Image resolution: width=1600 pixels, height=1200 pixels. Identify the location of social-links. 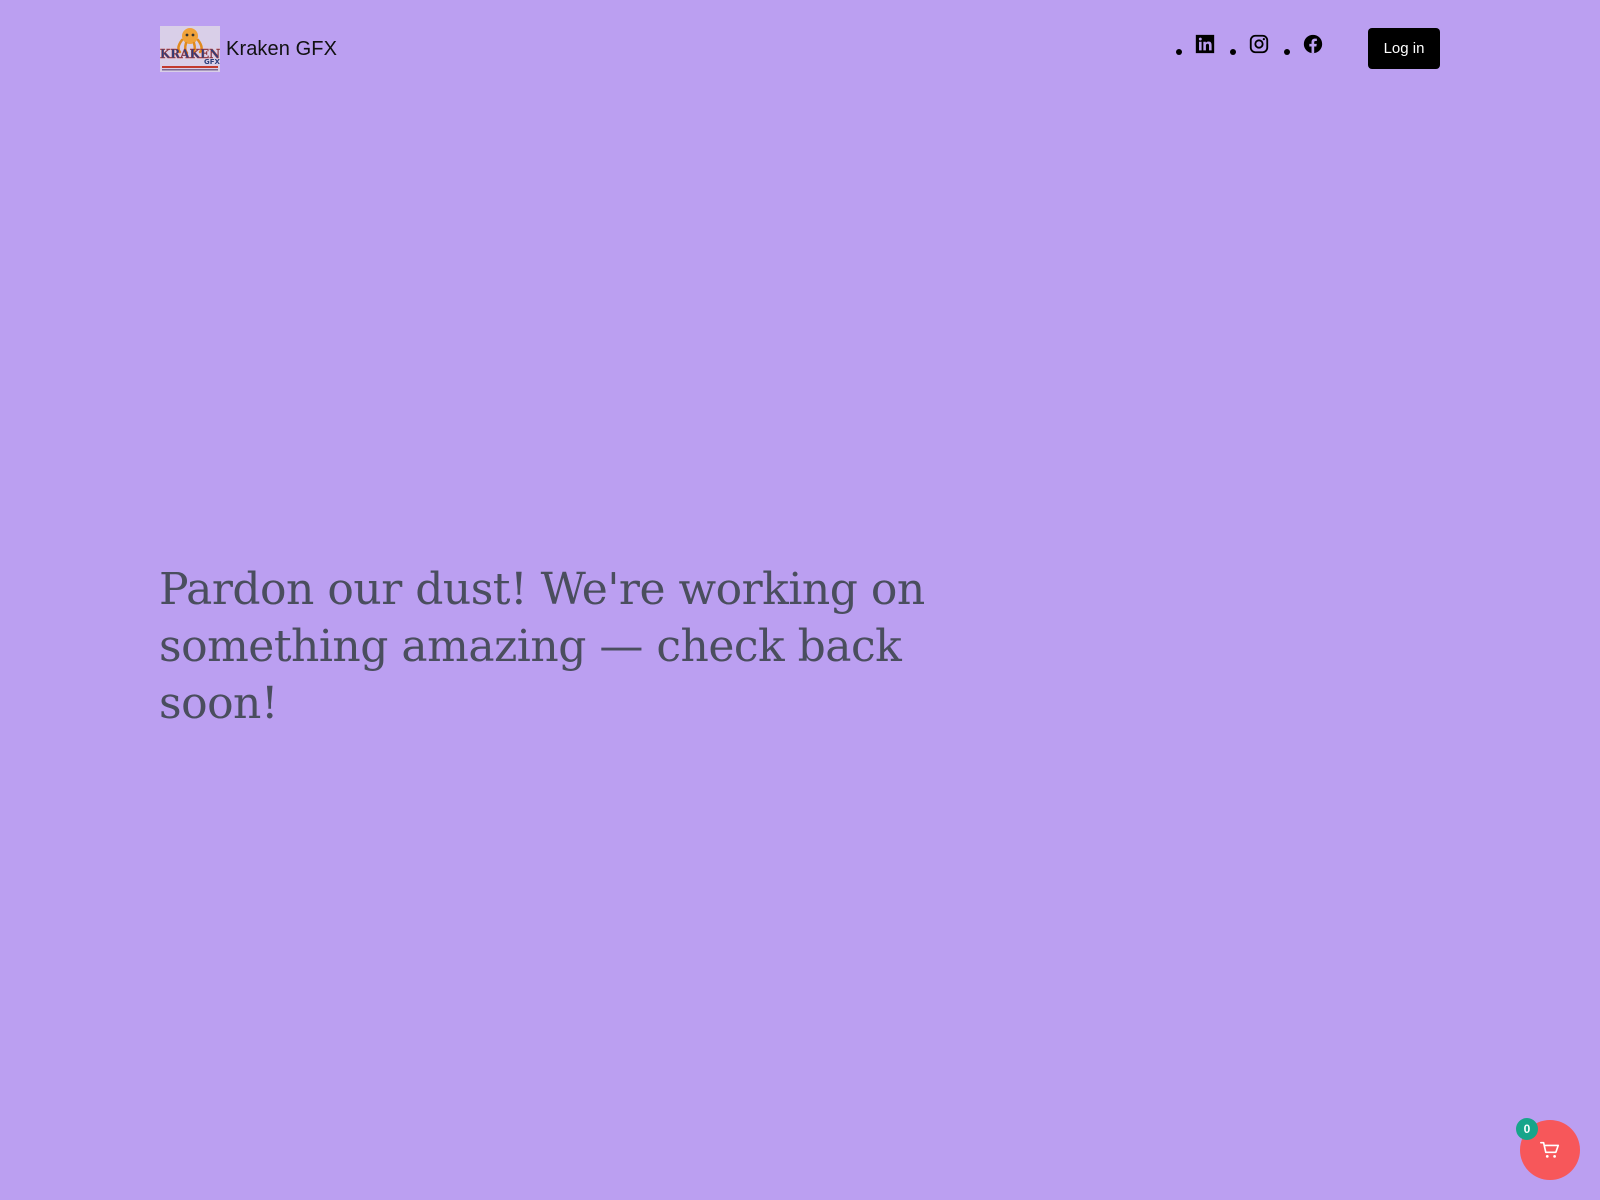
(1257, 44).